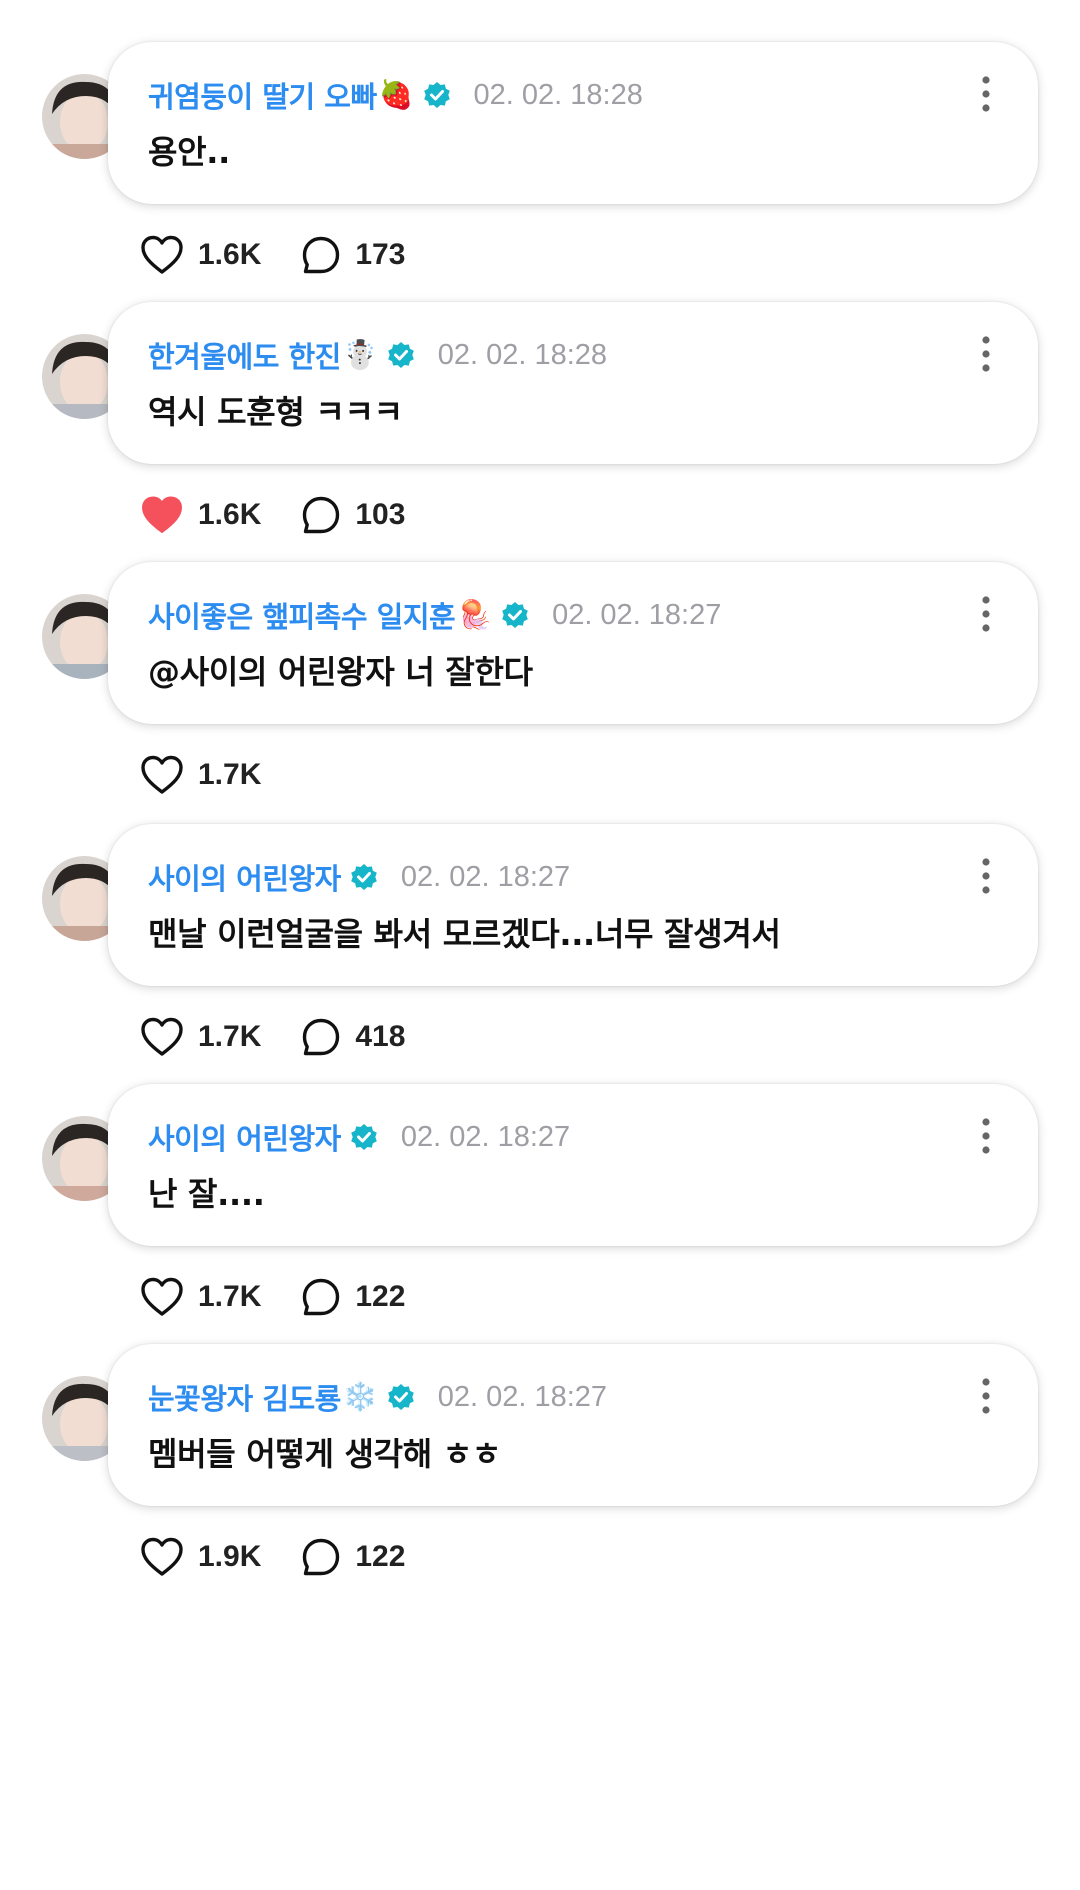 The image size is (1080, 1890). I want to click on reply-button: 173, so click(353, 255).